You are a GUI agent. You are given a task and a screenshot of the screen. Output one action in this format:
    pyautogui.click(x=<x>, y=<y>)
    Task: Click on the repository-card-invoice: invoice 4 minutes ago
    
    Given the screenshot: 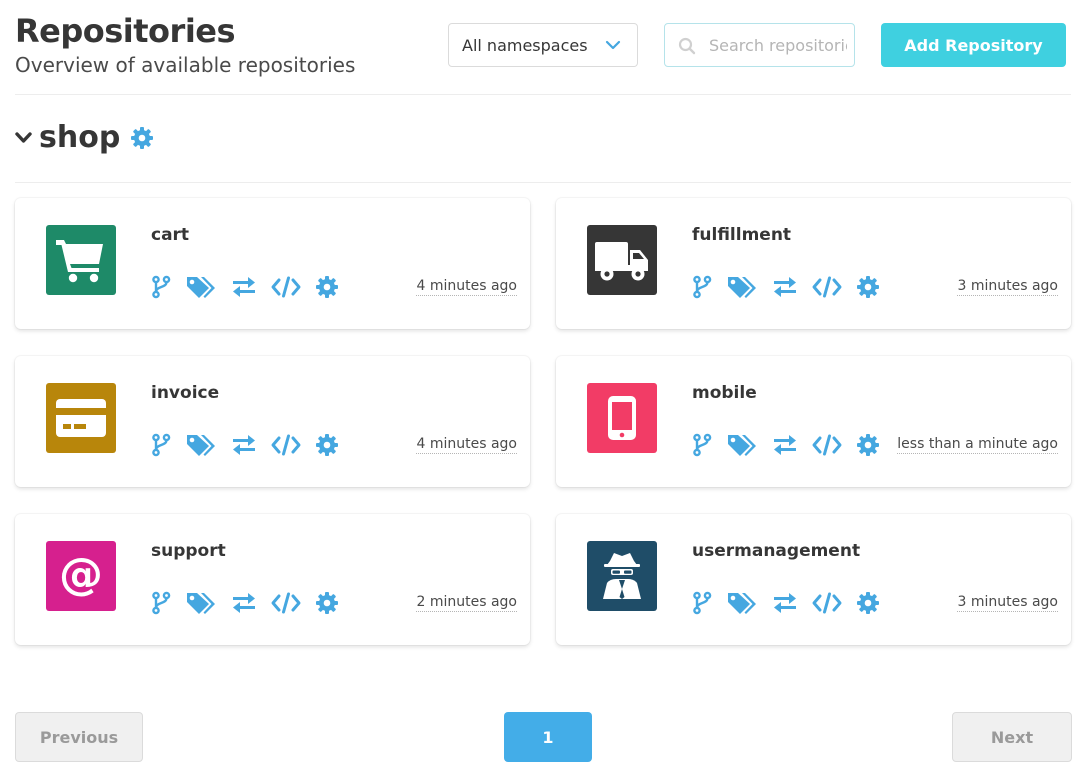 What is the action you would take?
    pyautogui.click(x=272, y=421)
    